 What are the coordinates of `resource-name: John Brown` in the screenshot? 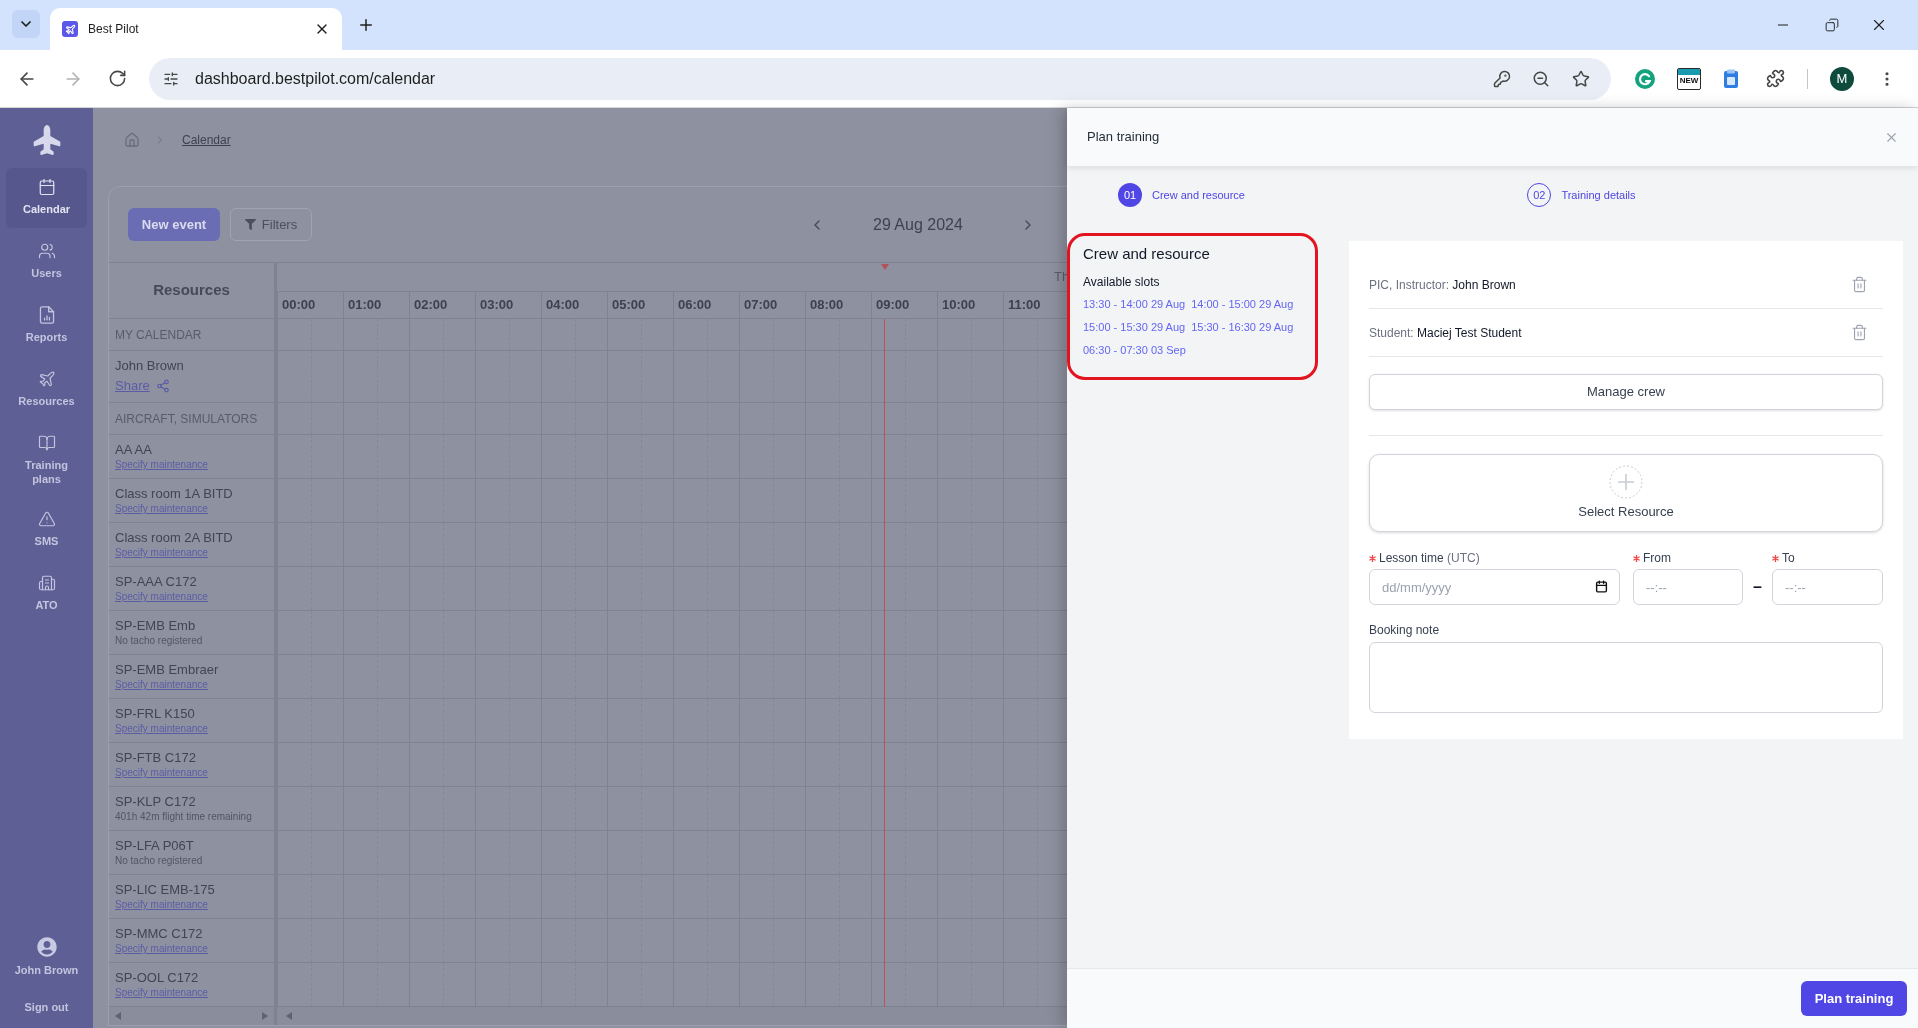 It's located at (149, 366).